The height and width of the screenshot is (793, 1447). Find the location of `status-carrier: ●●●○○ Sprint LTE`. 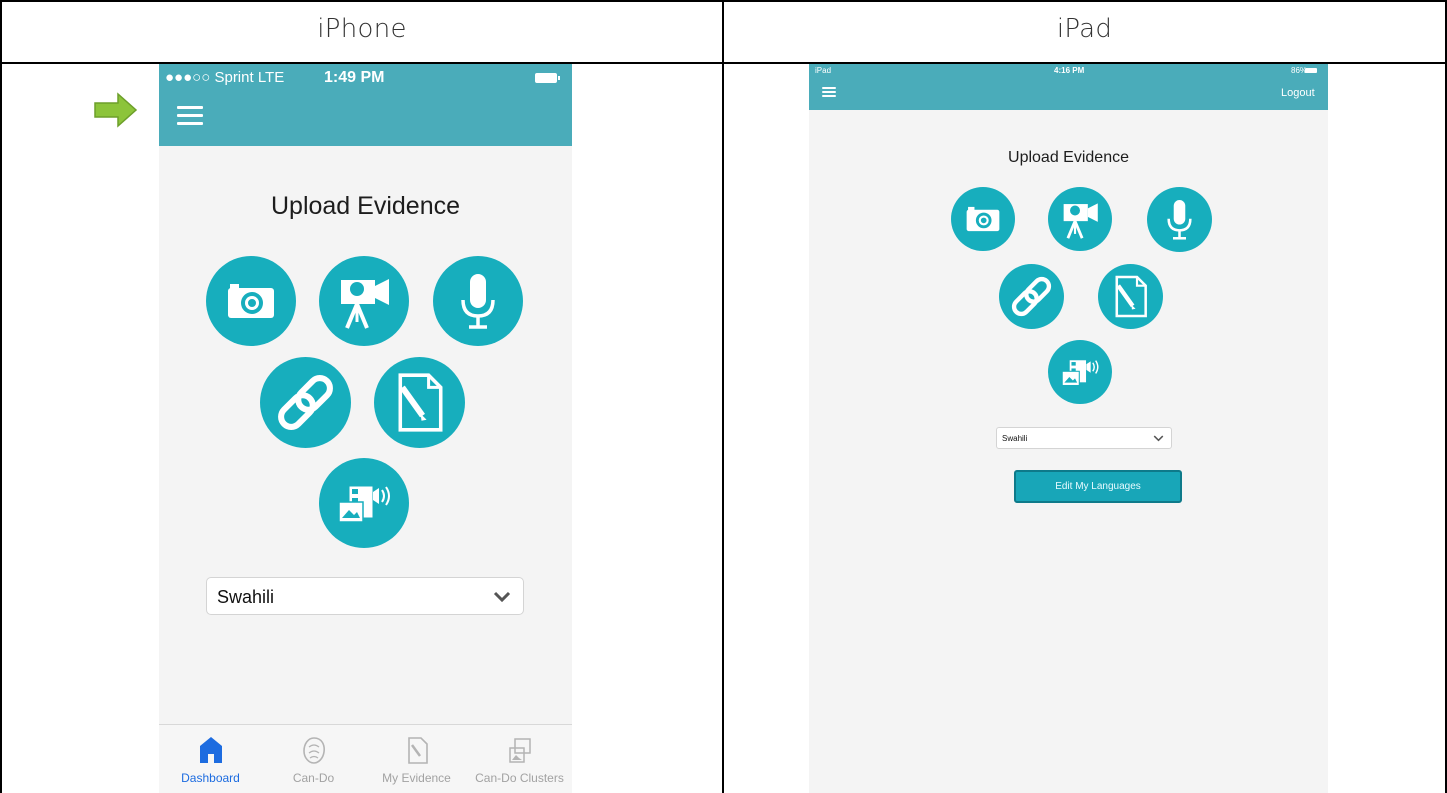

status-carrier: ●●●○○ Sprint LTE is located at coordinates (225, 77).